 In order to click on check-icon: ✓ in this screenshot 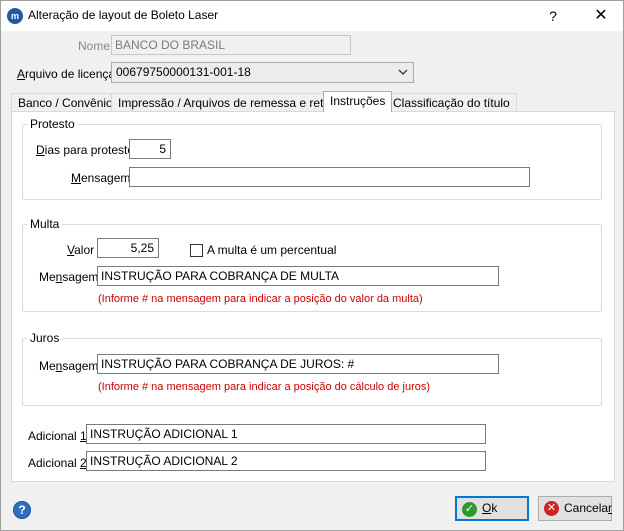, I will do `click(469, 509)`.